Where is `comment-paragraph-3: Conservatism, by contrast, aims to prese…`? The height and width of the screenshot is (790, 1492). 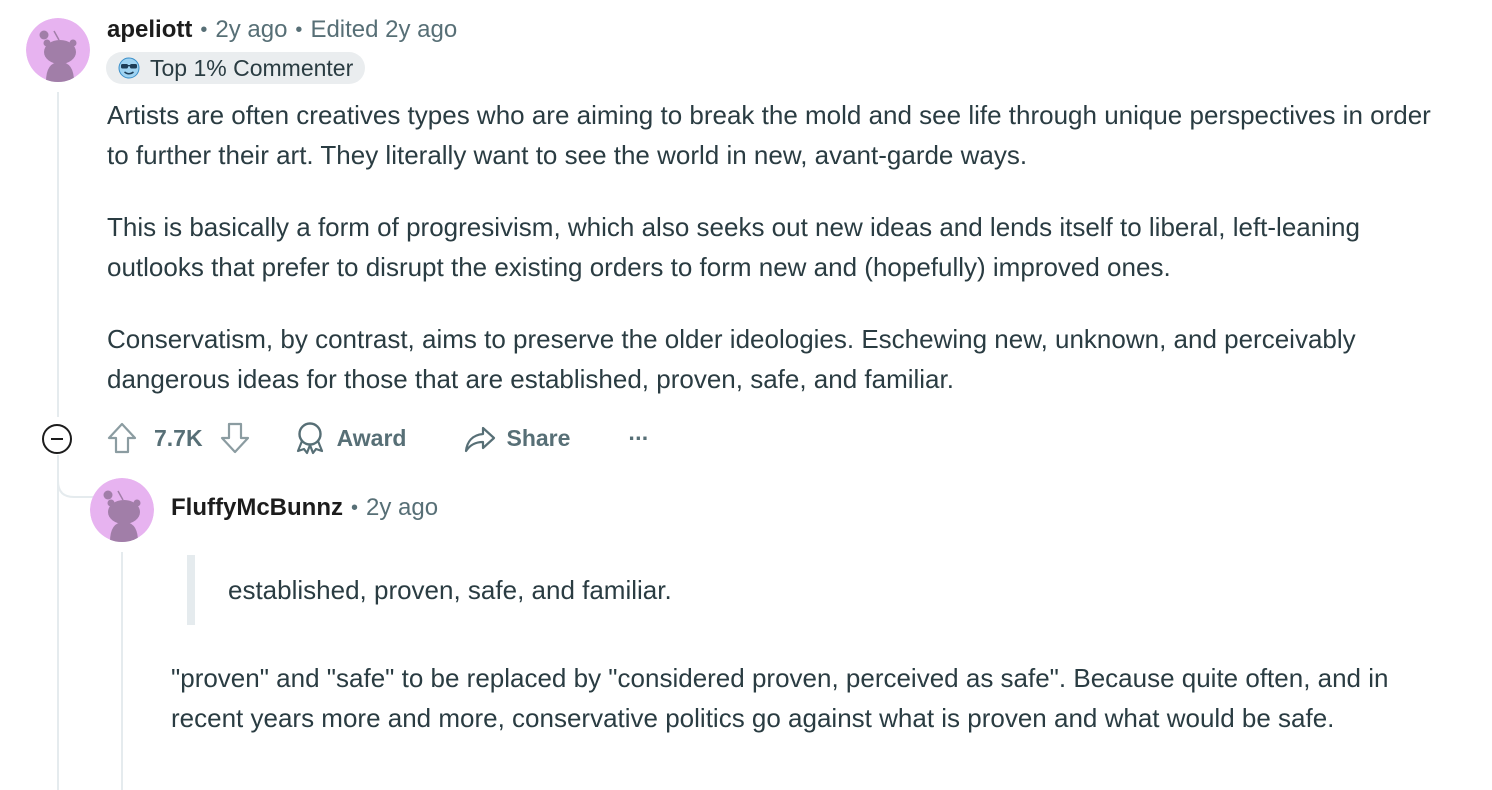 comment-paragraph-3: Conservatism, by contrast, aims to prese… is located at coordinates (731, 359).